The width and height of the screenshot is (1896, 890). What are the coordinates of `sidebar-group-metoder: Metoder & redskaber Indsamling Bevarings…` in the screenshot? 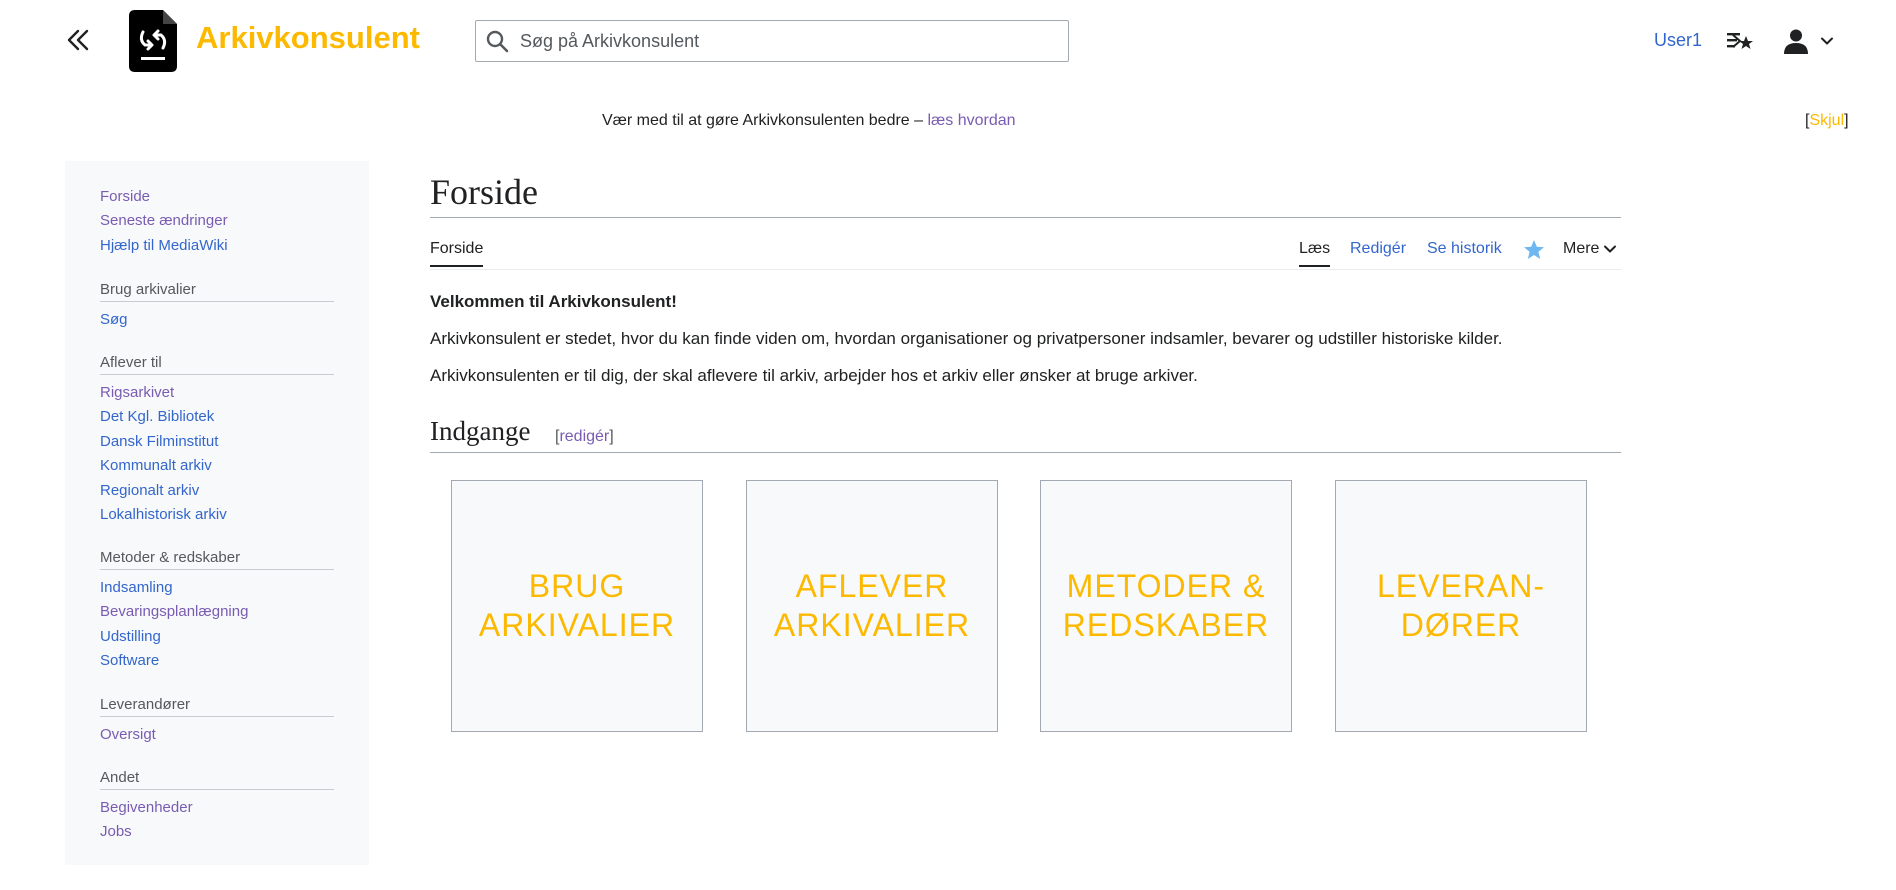 It's located at (217, 611).